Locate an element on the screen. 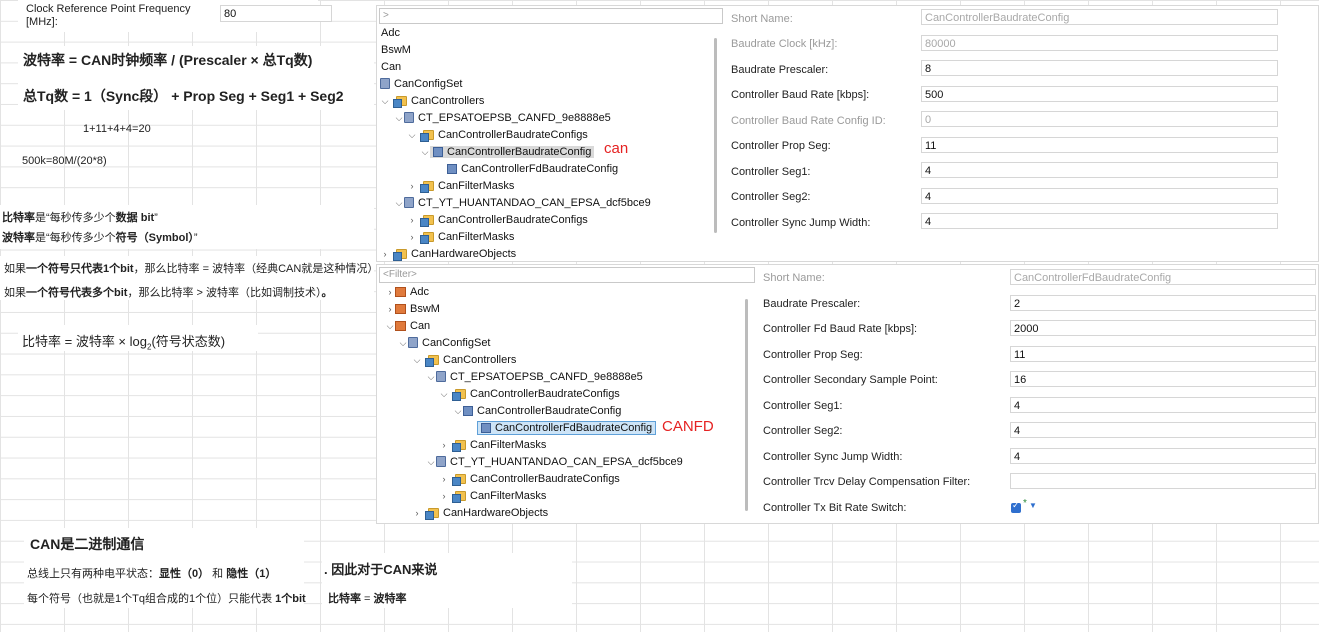 The height and width of the screenshot is (632, 1319). tree2-item-bswm: › BswM is located at coordinates (412, 309).